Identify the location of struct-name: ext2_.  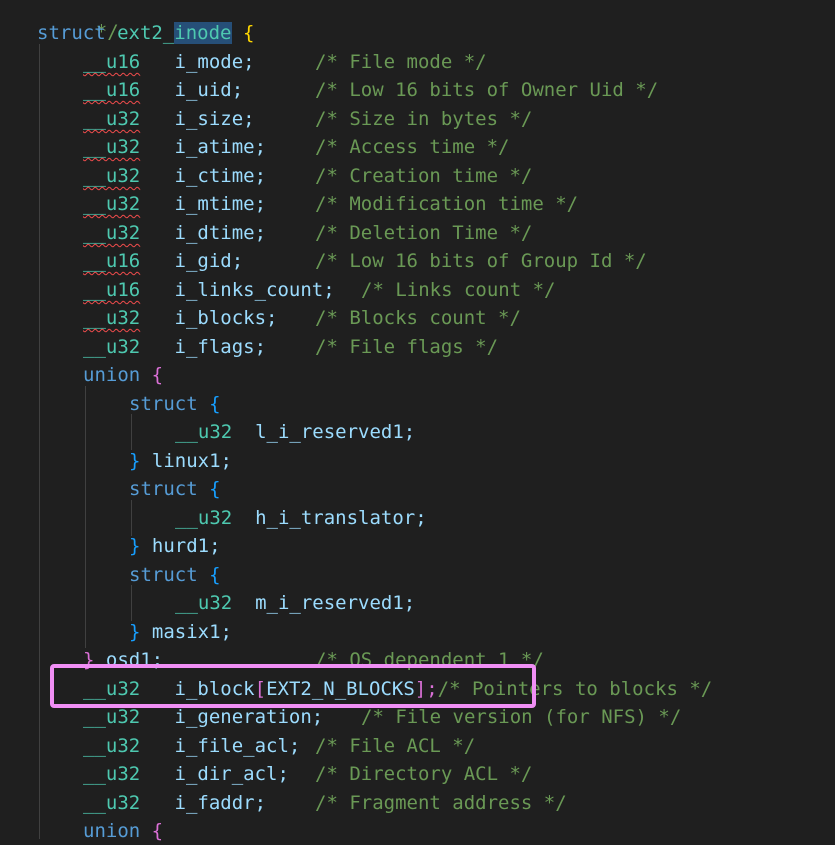
(146, 33).